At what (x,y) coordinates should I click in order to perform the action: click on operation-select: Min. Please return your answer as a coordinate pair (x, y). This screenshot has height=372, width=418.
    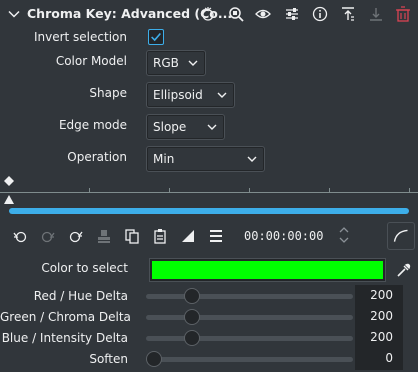
    Looking at the image, I should click on (205, 159).